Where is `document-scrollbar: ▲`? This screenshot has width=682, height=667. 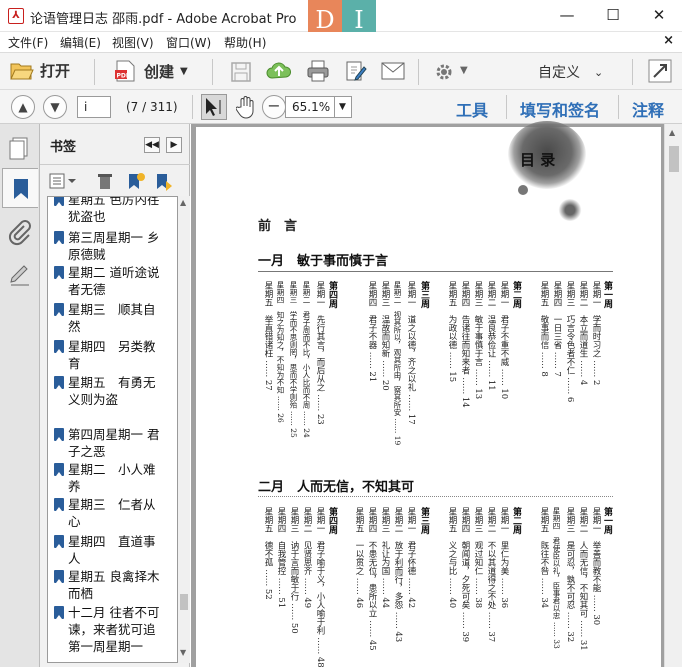
document-scrollbar: ▲ is located at coordinates (673, 395).